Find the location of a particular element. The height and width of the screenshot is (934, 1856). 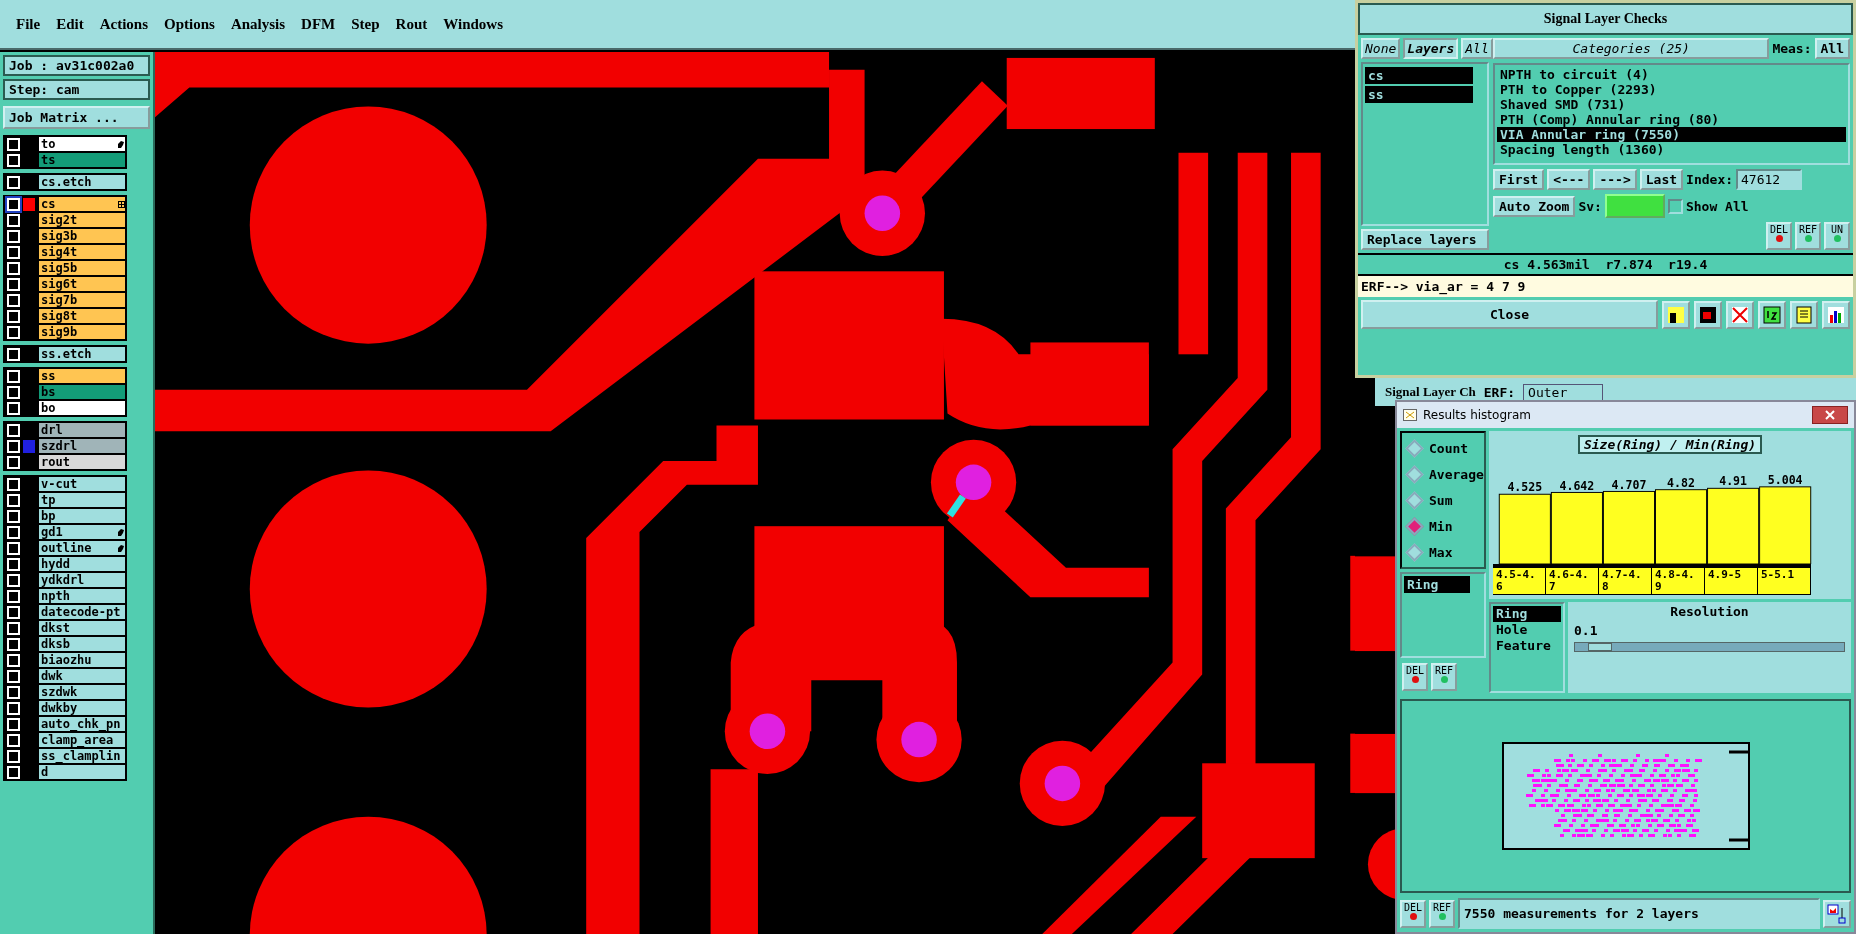

marker-icon is located at coordinates (1708, 314).